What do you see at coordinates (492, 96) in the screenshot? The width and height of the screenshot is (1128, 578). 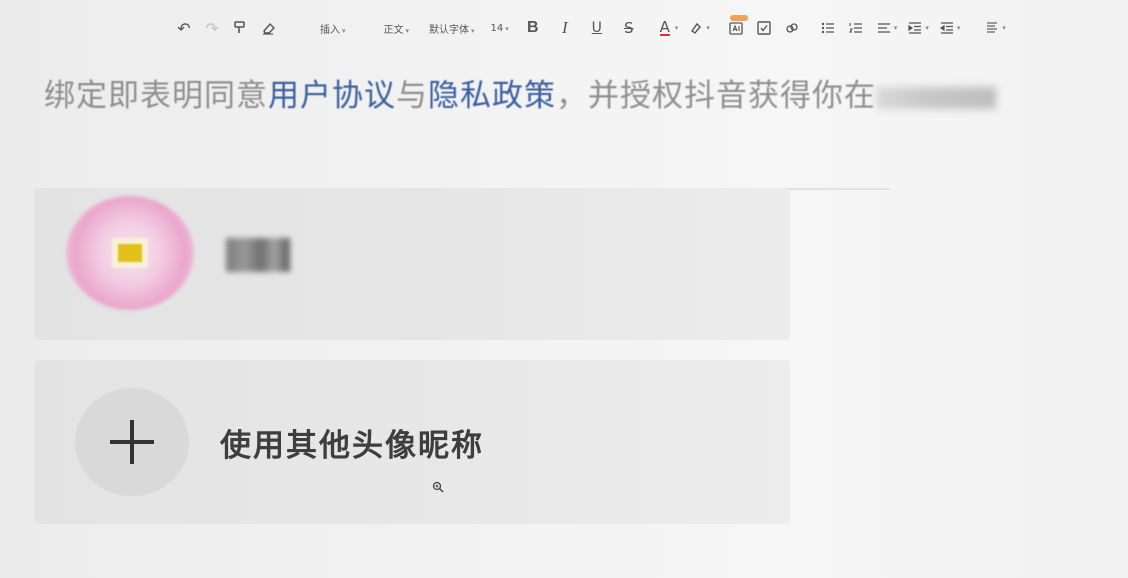 I see `privacy-policy-link: 隐私政策` at bounding box center [492, 96].